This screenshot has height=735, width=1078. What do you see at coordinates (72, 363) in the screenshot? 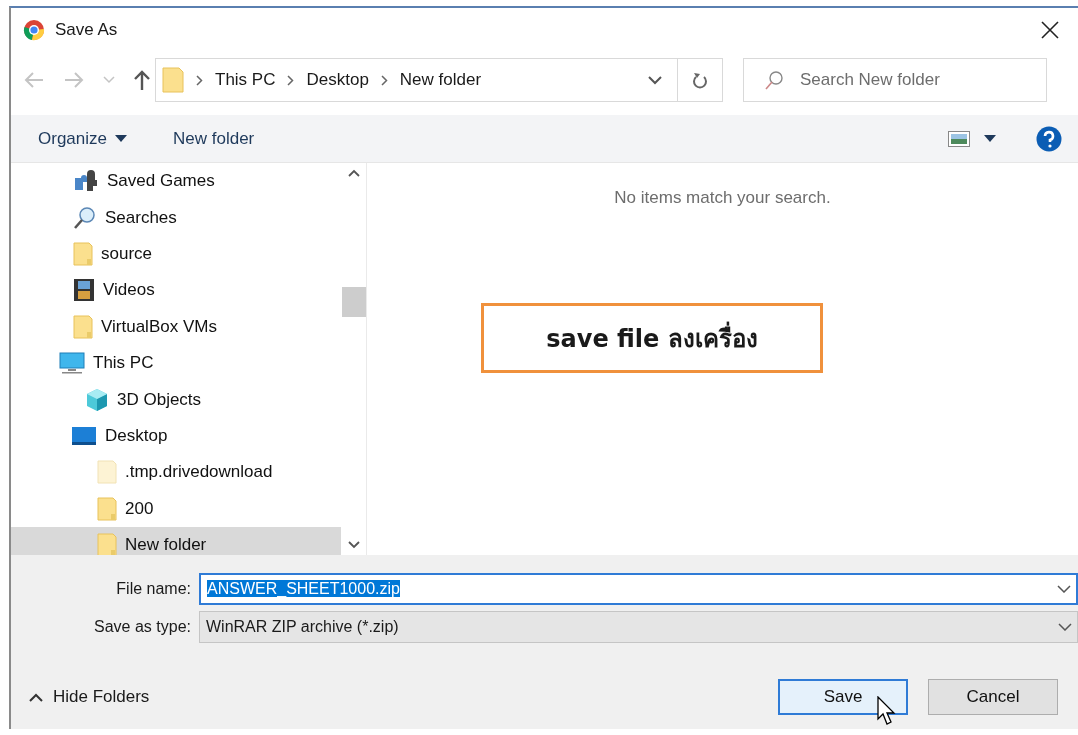
I see `monitor-icon` at bounding box center [72, 363].